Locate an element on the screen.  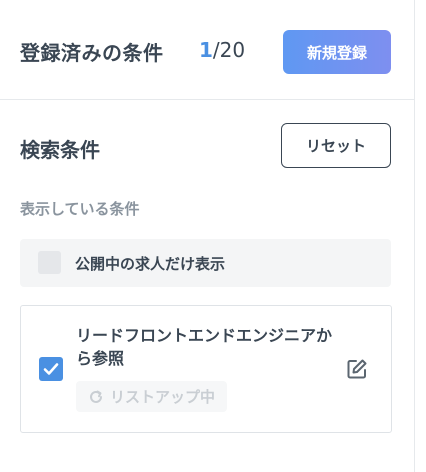
check-icon is located at coordinates (51, 369).